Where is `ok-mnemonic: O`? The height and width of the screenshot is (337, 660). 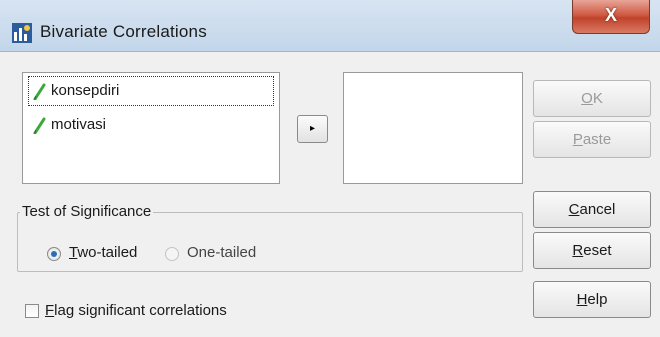
ok-mnemonic: O is located at coordinates (587, 98).